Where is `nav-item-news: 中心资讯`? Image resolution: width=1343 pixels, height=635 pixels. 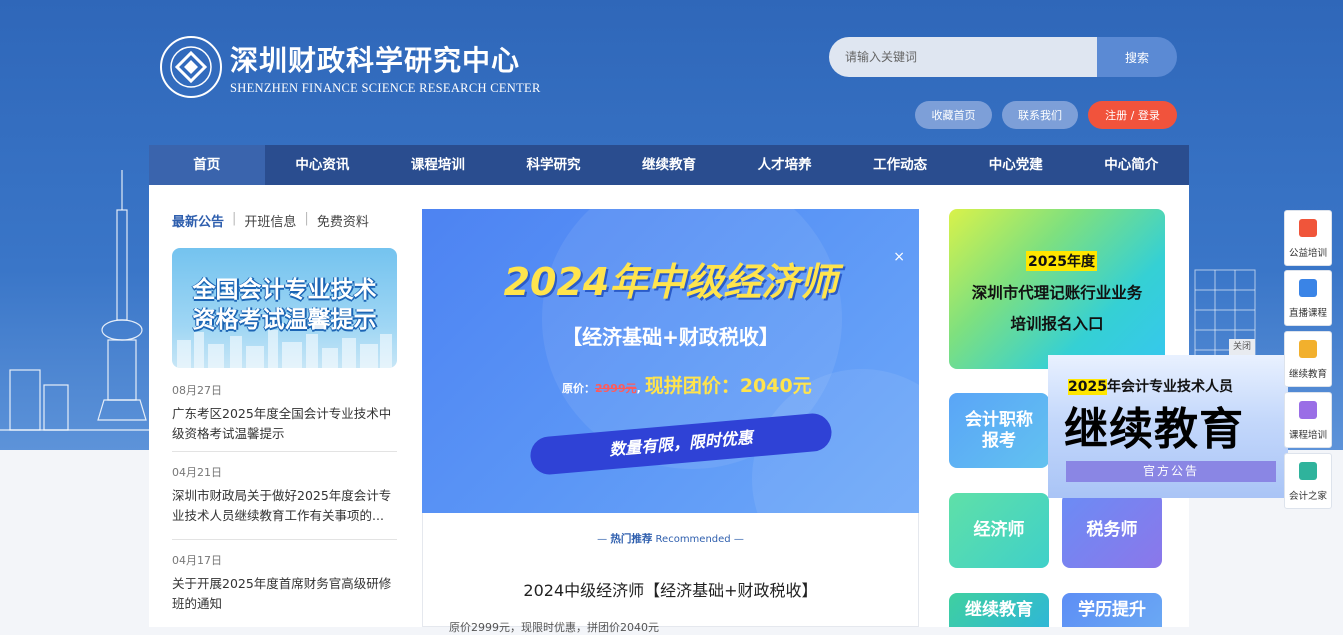 nav-item-news: 中心资讯 is located at coordinates (323, 165).